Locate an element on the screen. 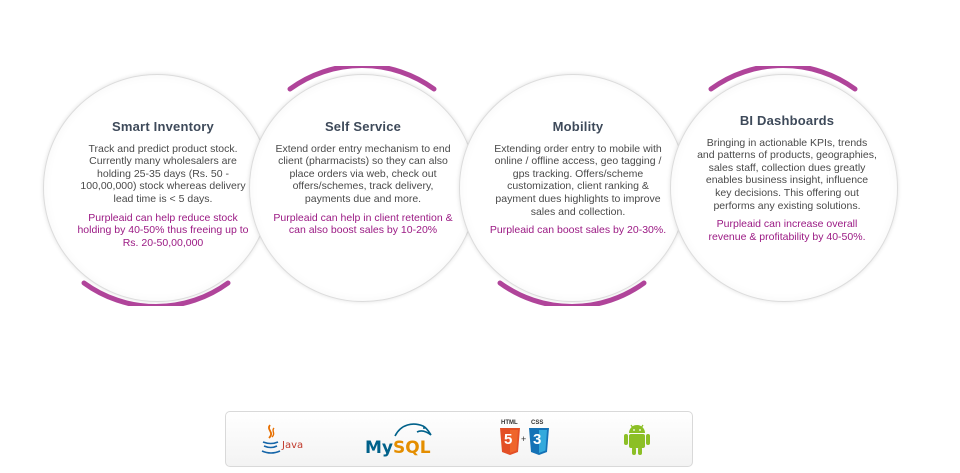  html5-css3-logo: HTML CSS 5 + 3 is located at coordinates (525, 440).